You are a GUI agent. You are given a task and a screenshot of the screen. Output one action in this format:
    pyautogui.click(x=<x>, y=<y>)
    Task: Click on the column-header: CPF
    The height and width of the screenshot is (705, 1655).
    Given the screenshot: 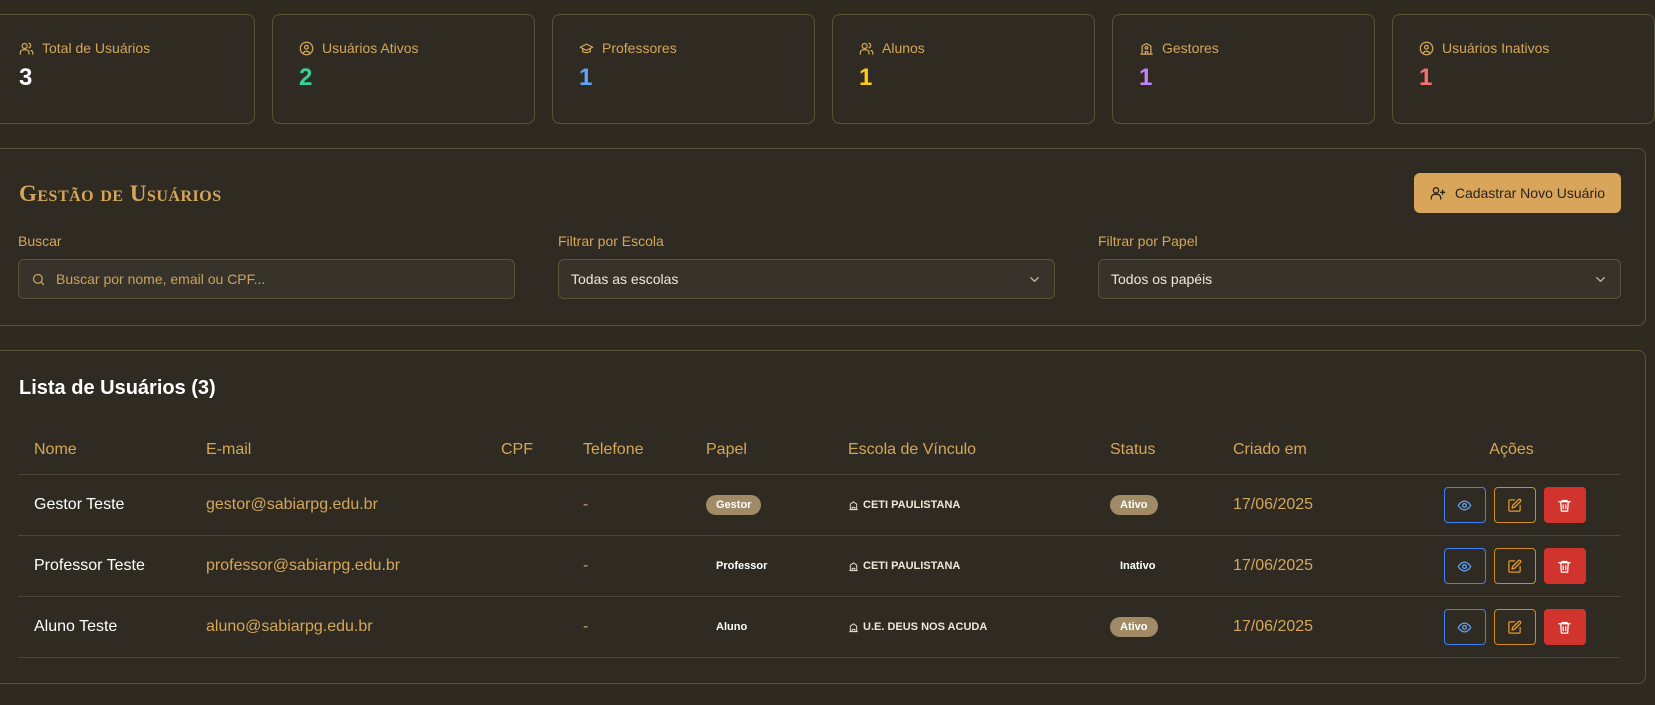 What is the action you would take?
    pyautogui.click(x=542, y=450)
    